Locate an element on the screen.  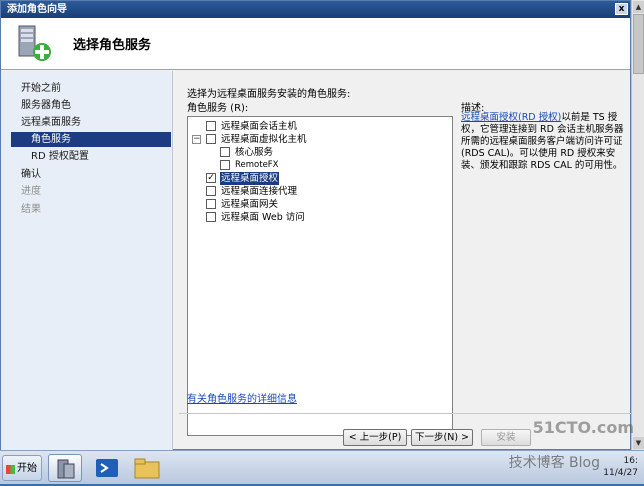
checkbox-remotefx is located at coordinates (225, 165).